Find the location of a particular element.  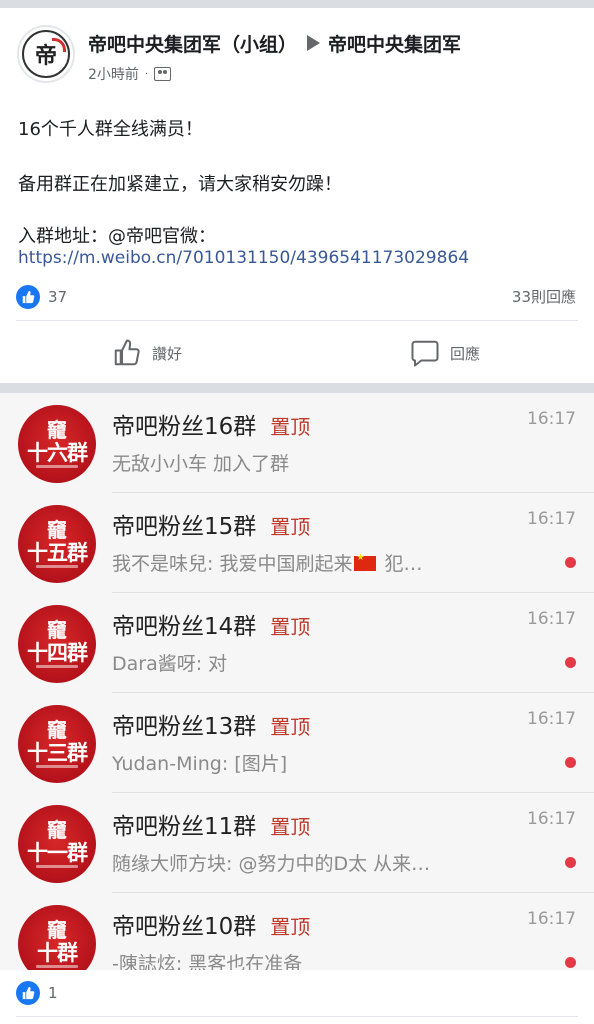

post-line-3: 入群地址：@帝吧官微： is located at coordinates (117, 236).